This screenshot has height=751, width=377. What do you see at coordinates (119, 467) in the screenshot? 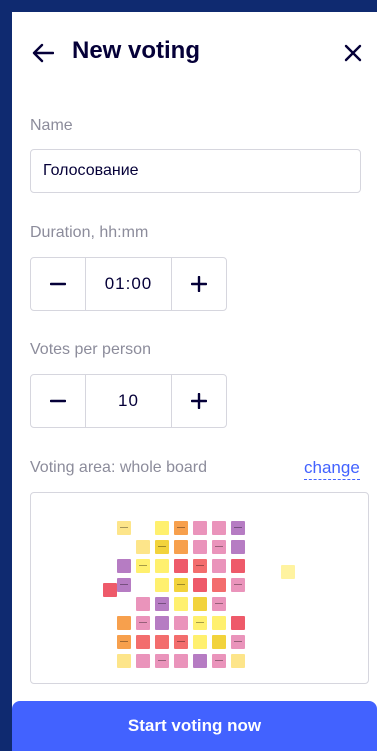
I see `voting-area-label: Voting area: whole board` at bounding box center [119, 467].